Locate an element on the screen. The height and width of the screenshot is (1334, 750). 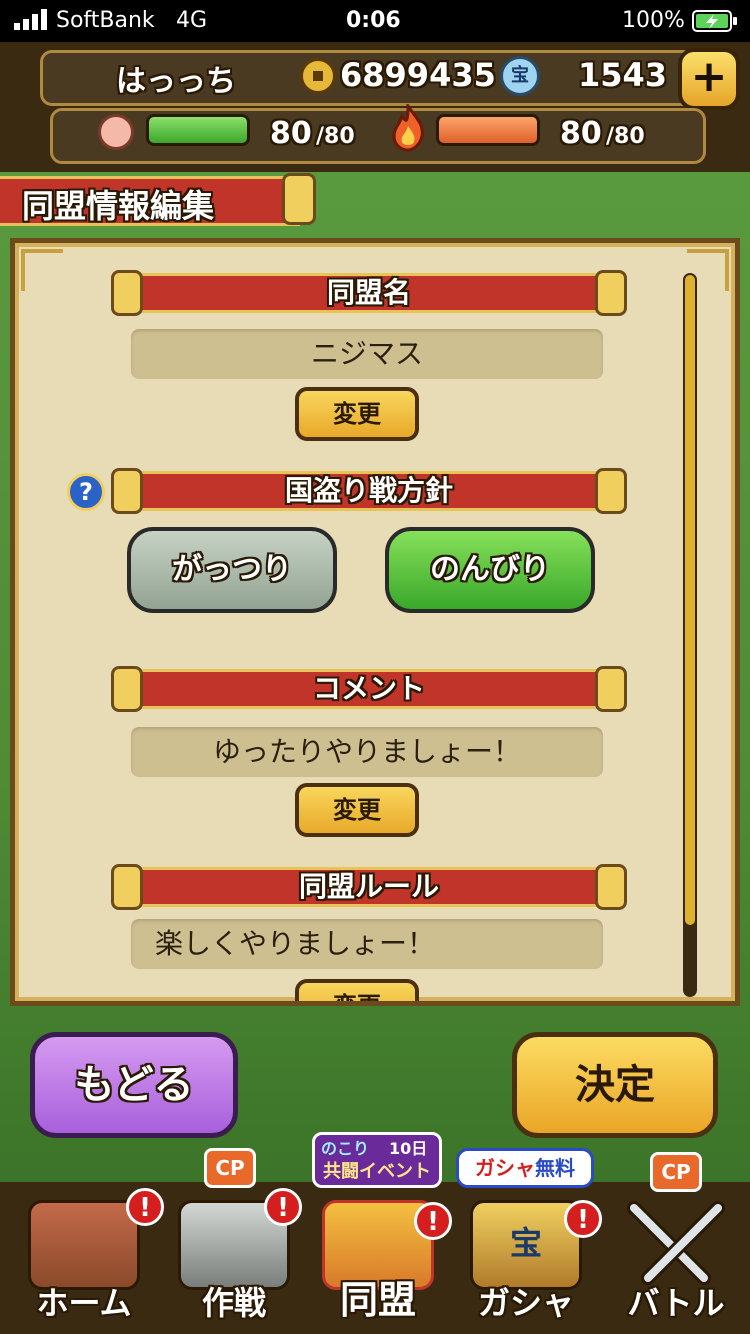
energy-gauge is located at coordinates (488, 130).